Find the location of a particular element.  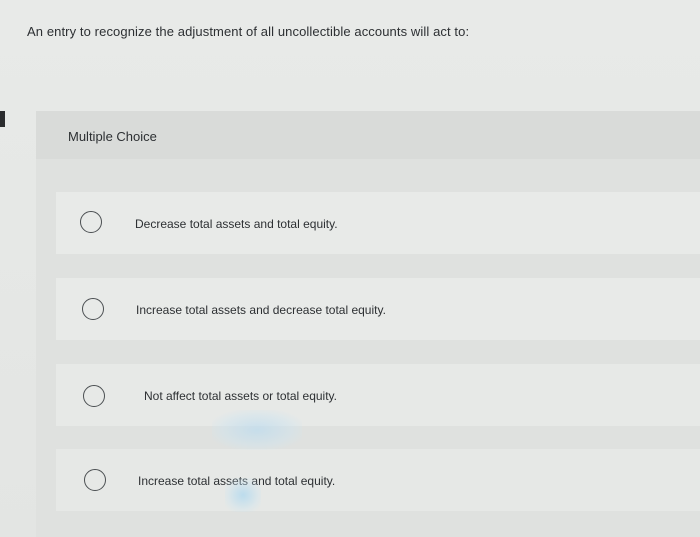

choice-option-3: Not affect total assets or total equity. is located at coordinates (378, 395).